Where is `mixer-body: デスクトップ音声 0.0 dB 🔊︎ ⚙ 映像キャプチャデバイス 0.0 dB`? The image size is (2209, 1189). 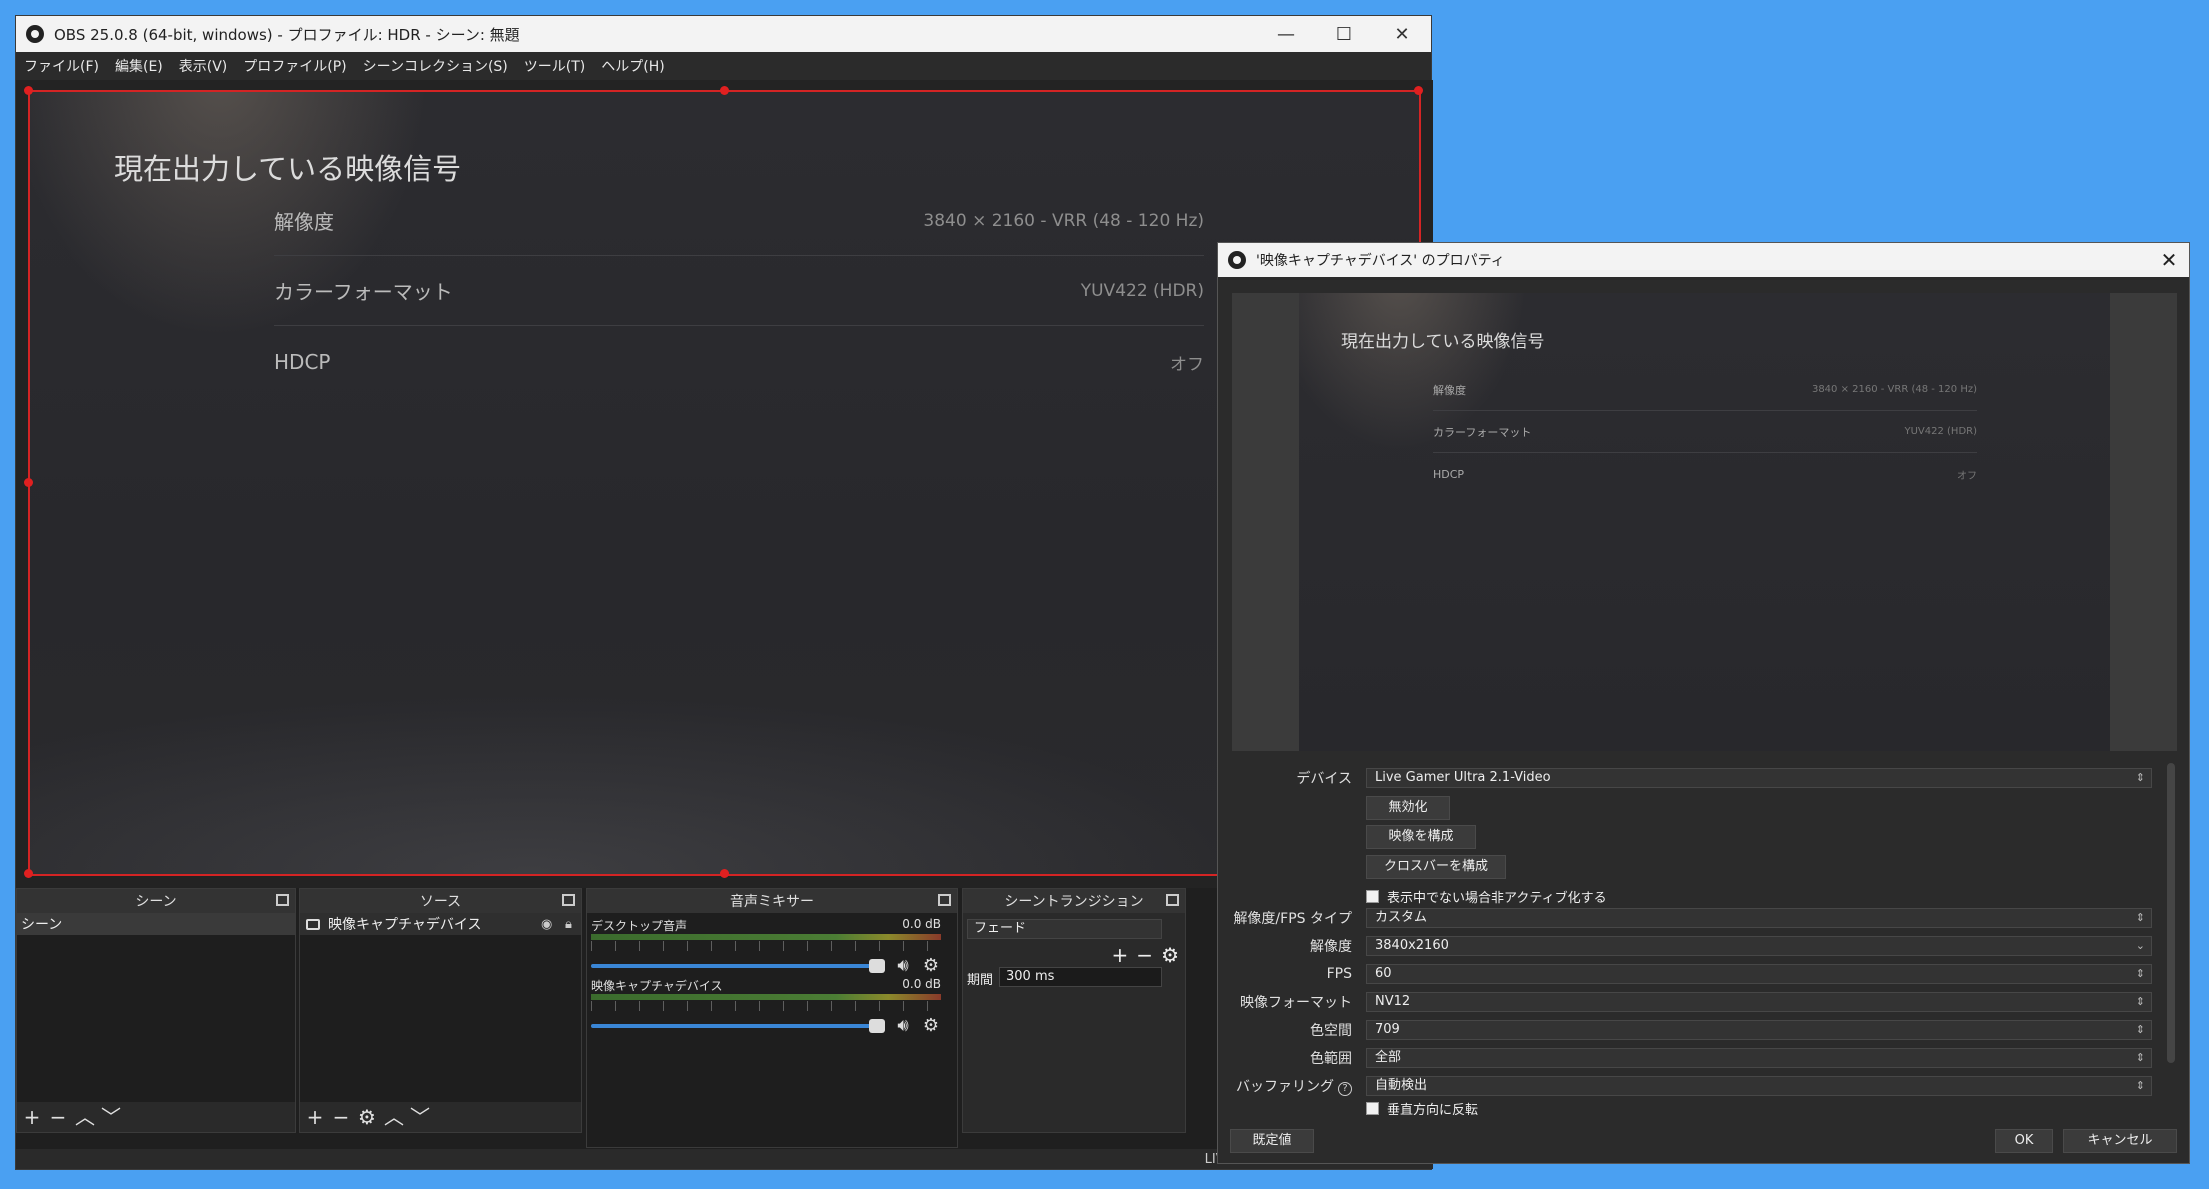 mixer-body: デスクトップ音声 0.0 dB 🔊︎ ⚙ 映像キャプチャデバイス 0.0 dB is located at coordinates (772, 1030).